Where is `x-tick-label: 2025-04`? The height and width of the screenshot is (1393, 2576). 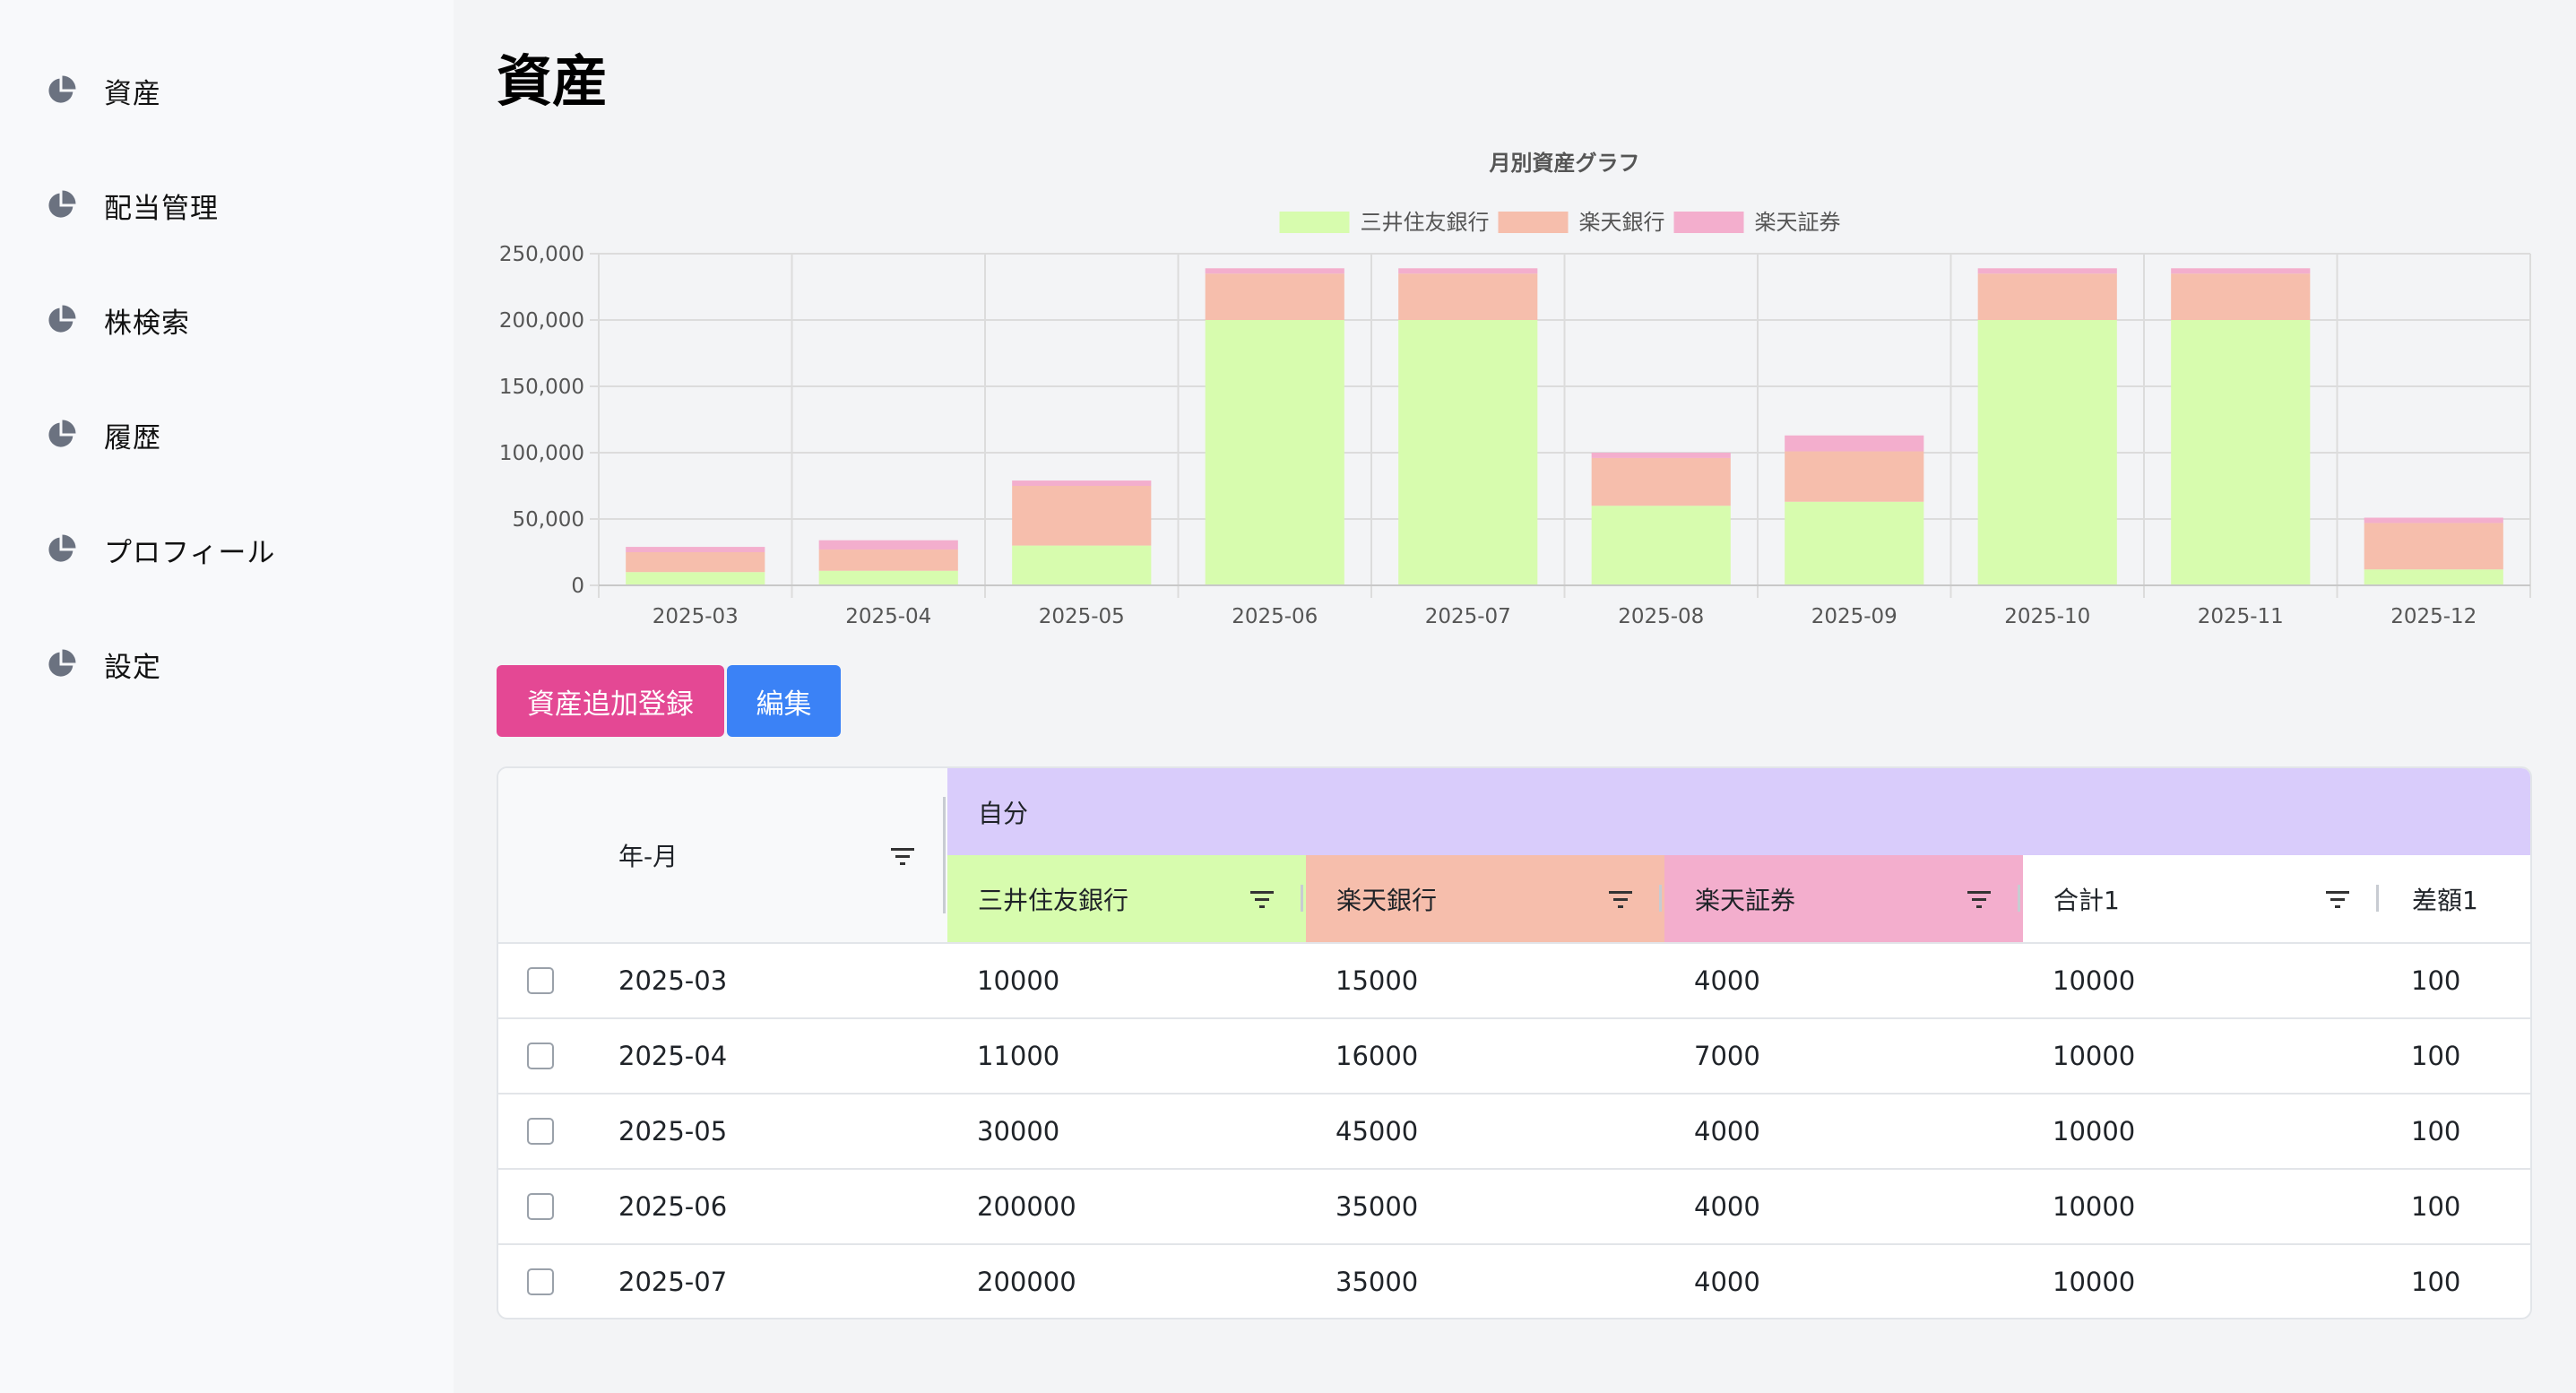 x-tick-label: 2025-04 is located at coordinates (888, 616).